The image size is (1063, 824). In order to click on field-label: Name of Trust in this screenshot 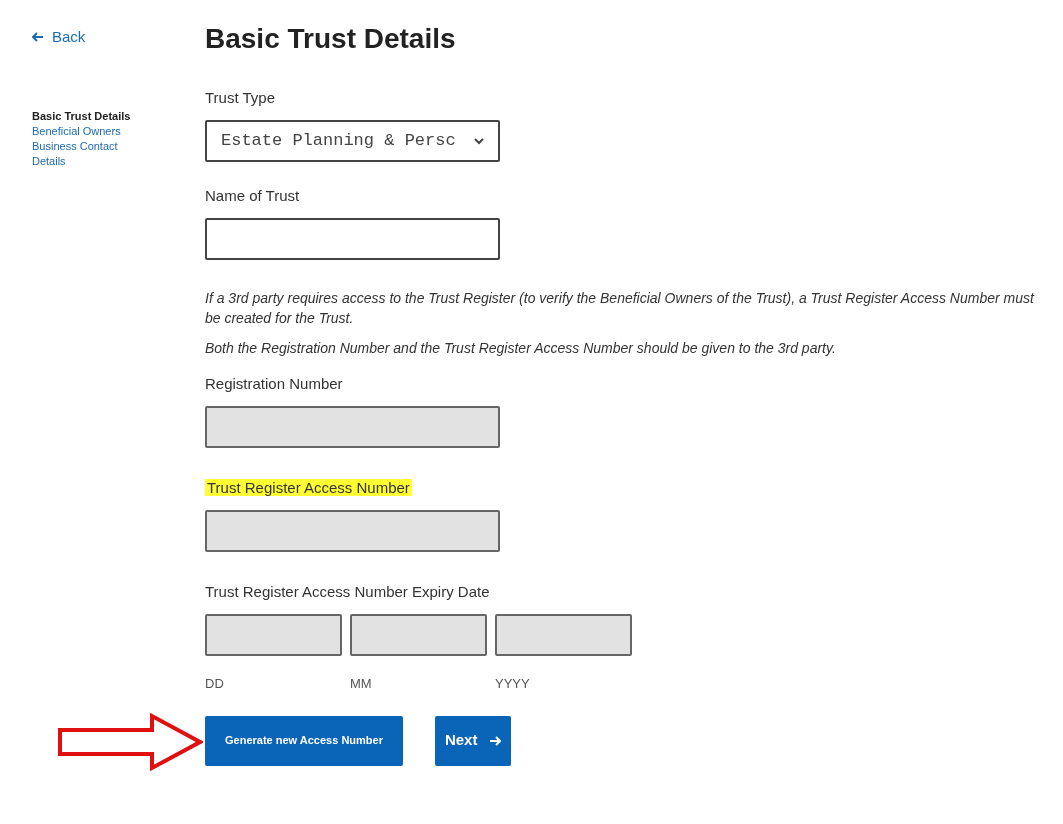, I will do `click(252, 195)`.